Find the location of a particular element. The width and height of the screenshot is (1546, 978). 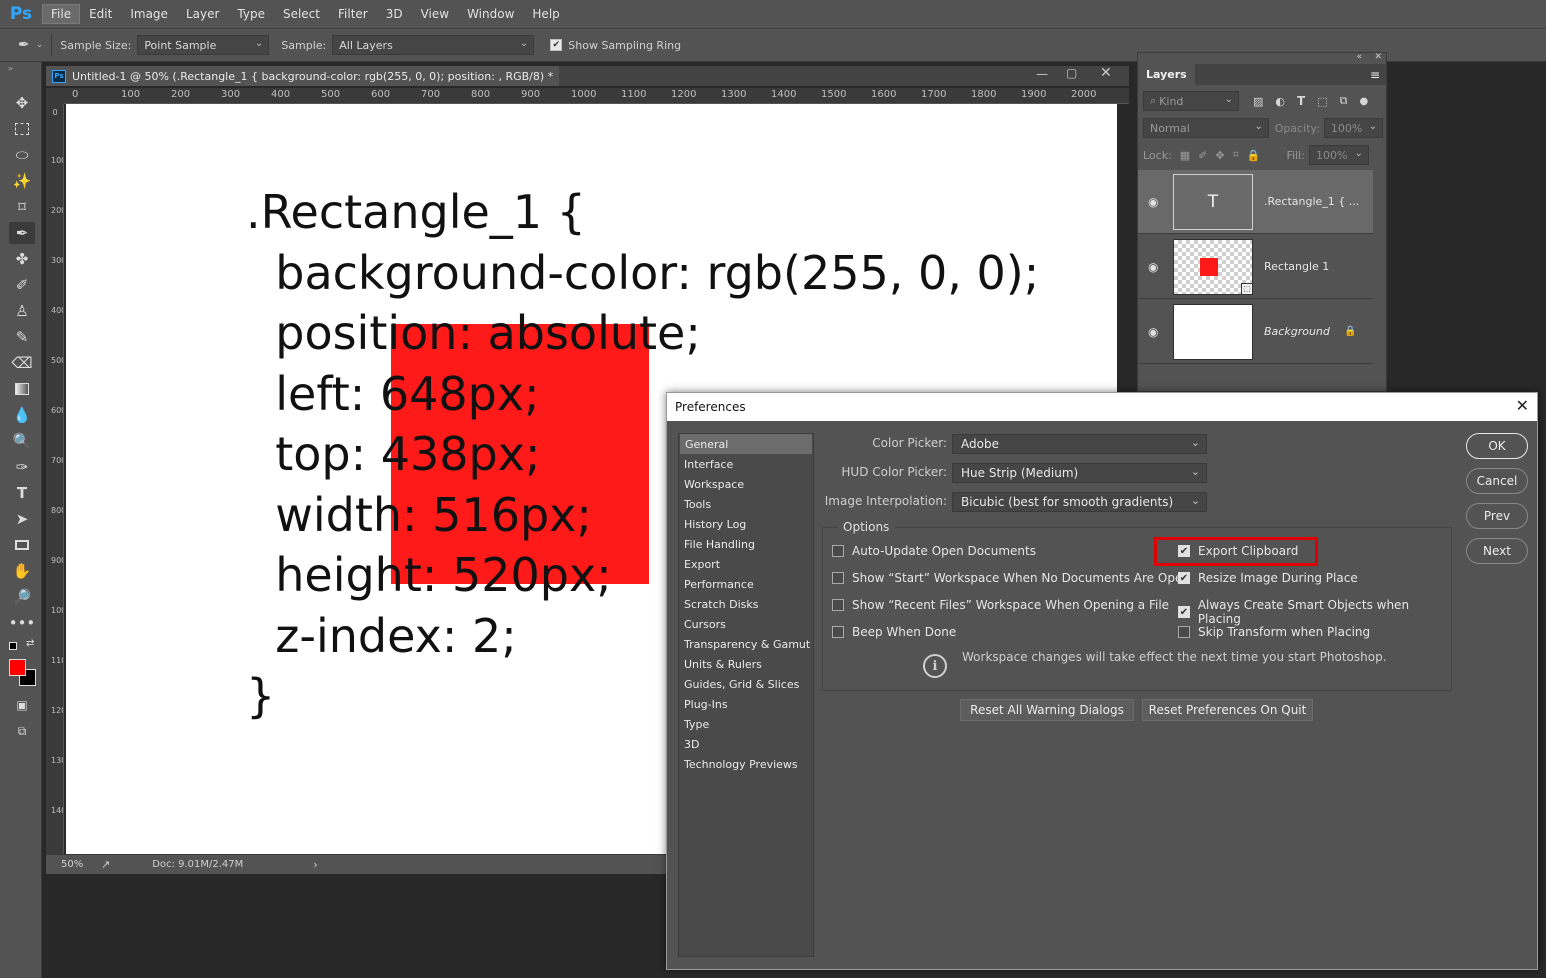

opacity-field: 100% ⌄ is located at coordinates (1353, 128).